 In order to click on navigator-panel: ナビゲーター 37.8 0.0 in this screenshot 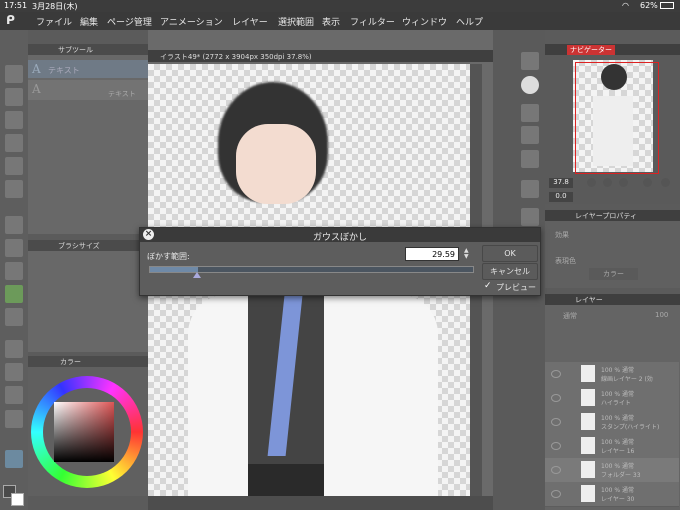, I will do `click(612, 124)`.